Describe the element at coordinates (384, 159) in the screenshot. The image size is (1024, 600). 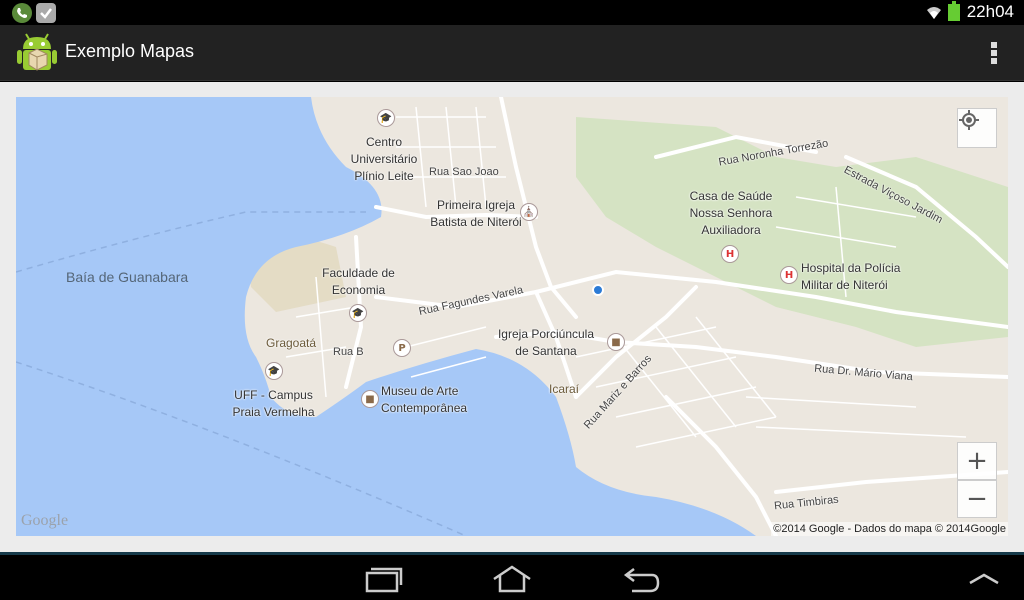
I see `place-label: Centro Universitário Plínio Leite` at that location.